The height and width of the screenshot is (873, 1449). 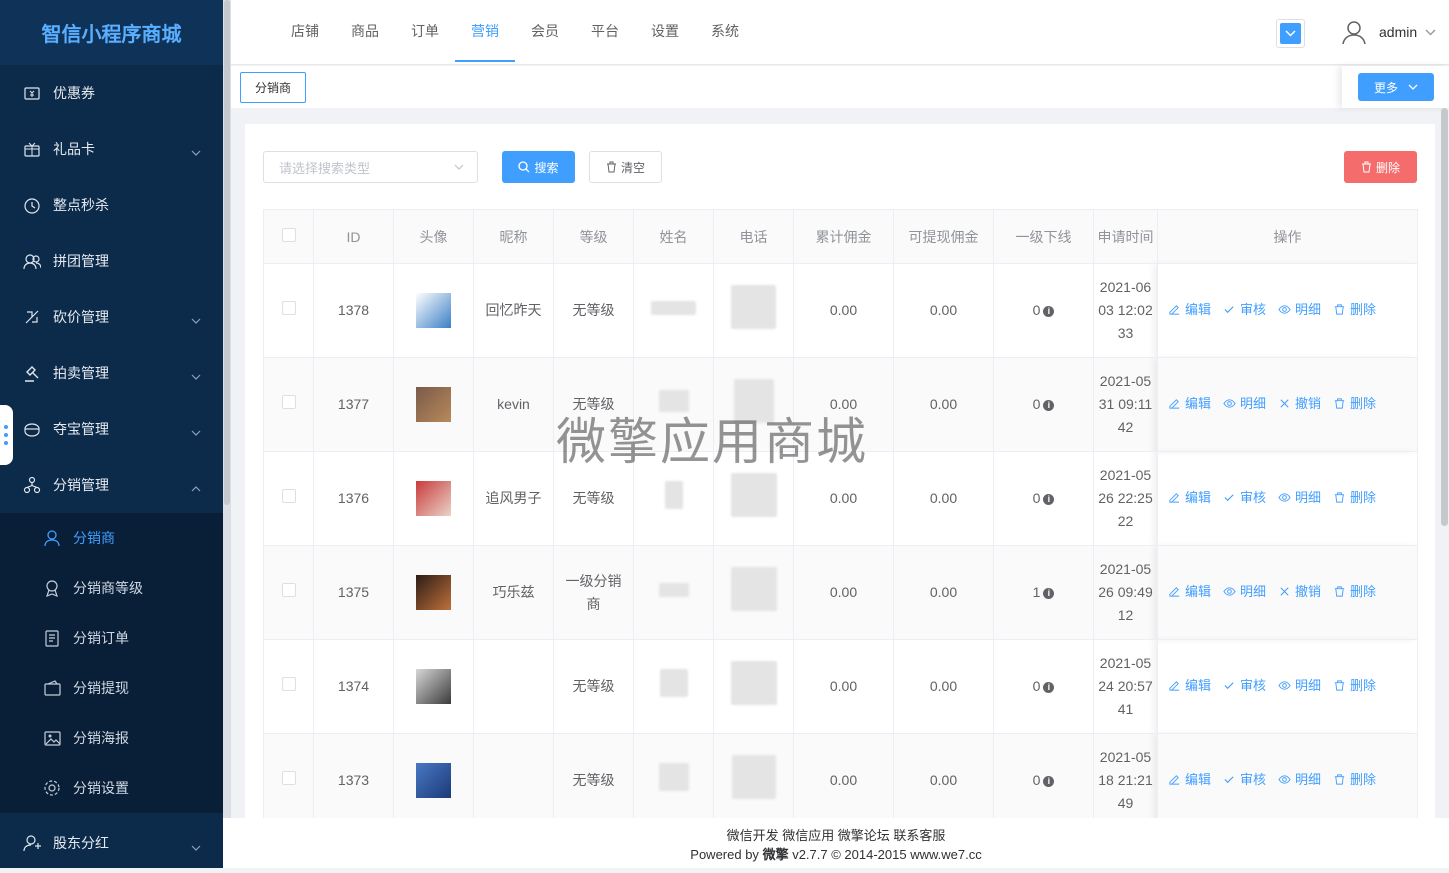 What do you see at coordinates (111, 588) in the screenshot?
I see `submenu-item: 分销商等级` at bounding box center [111, 588].